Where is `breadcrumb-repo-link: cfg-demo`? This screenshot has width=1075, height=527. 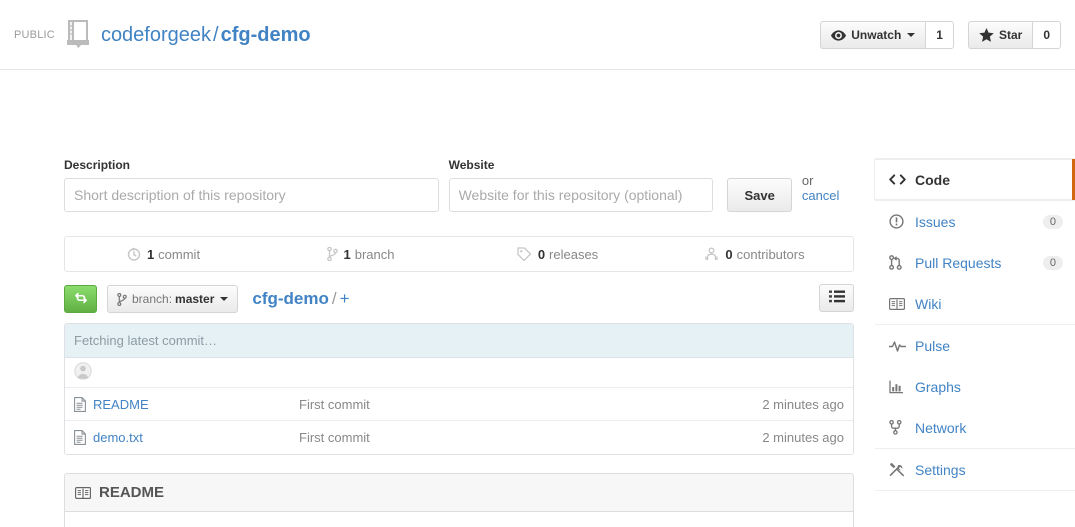
breadcrumb-repo-link: cfg-demo is located at coordinates (290, 298).